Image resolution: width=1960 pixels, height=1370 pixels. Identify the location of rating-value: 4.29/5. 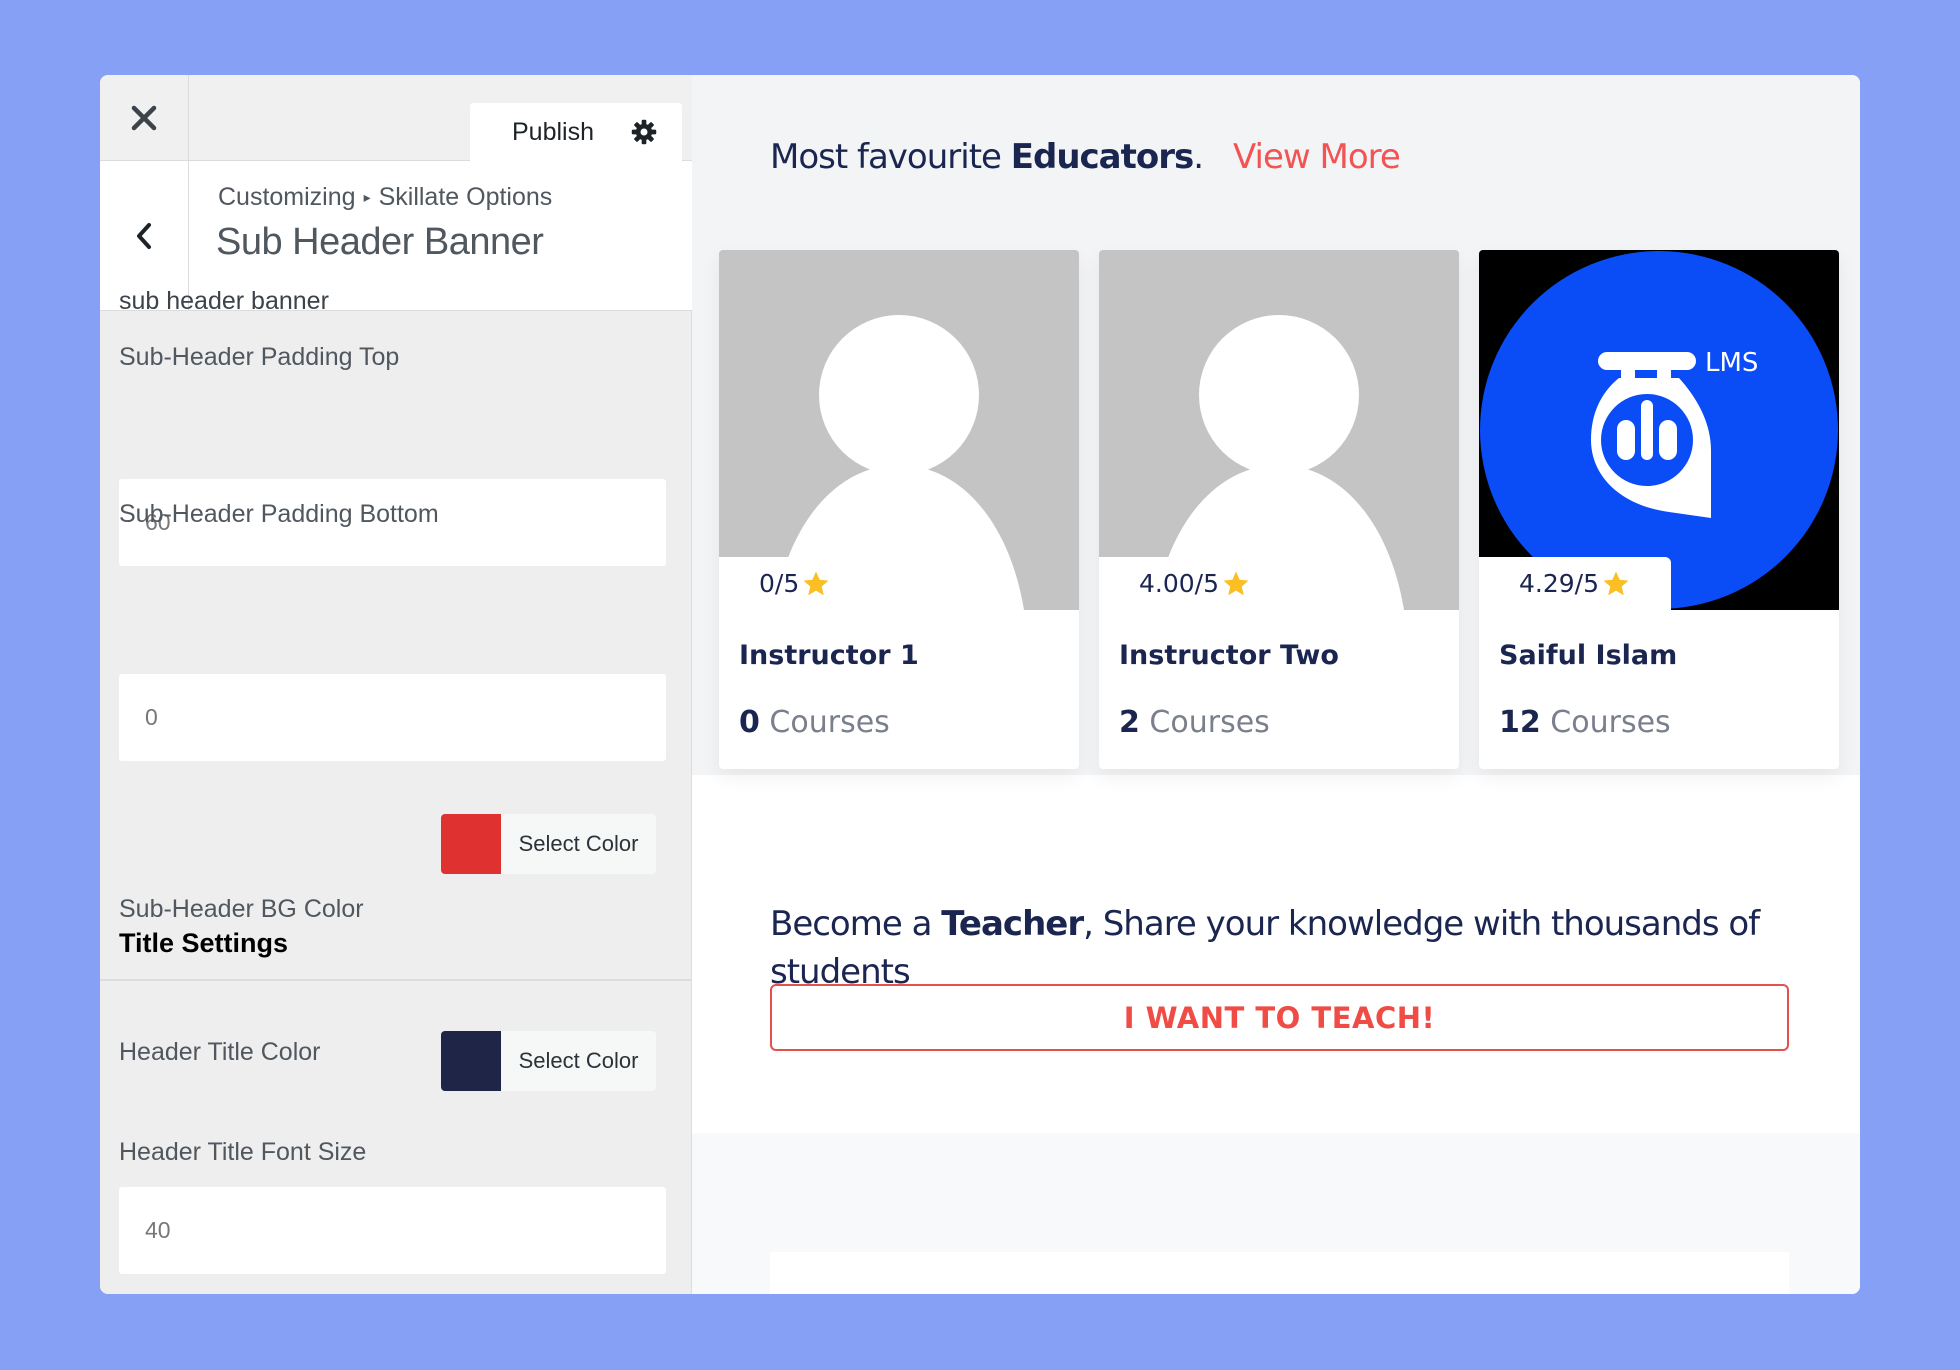
(1559, 583).